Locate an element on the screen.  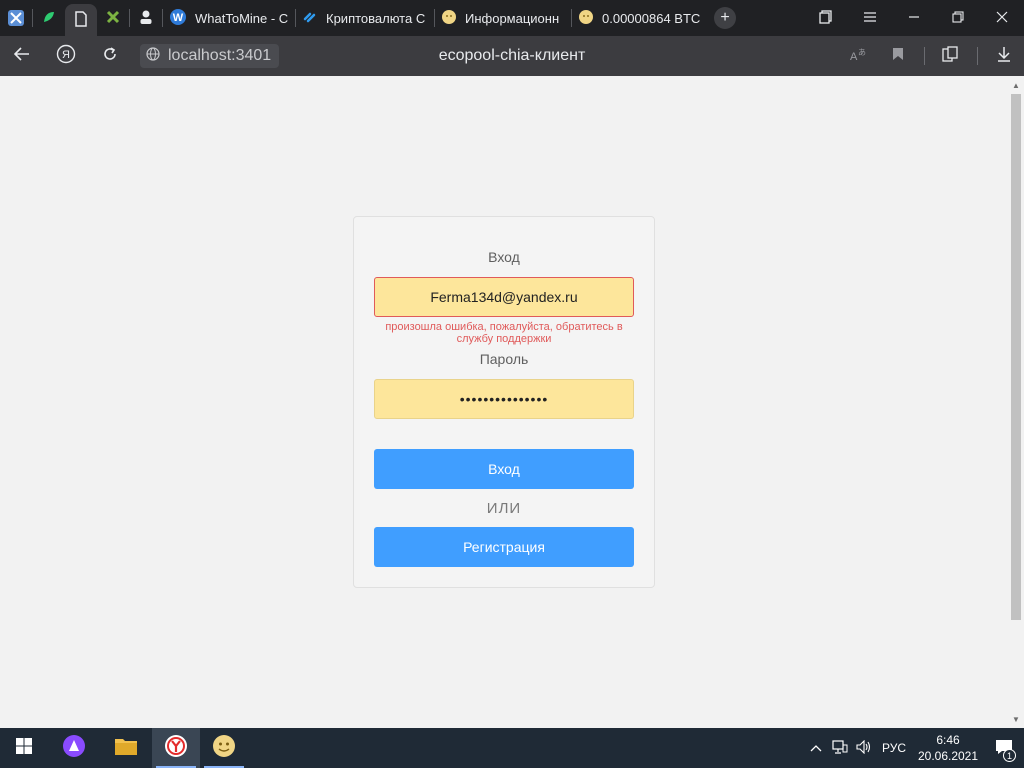
taskbar-explorer-button is located at coordinates (126, 748).